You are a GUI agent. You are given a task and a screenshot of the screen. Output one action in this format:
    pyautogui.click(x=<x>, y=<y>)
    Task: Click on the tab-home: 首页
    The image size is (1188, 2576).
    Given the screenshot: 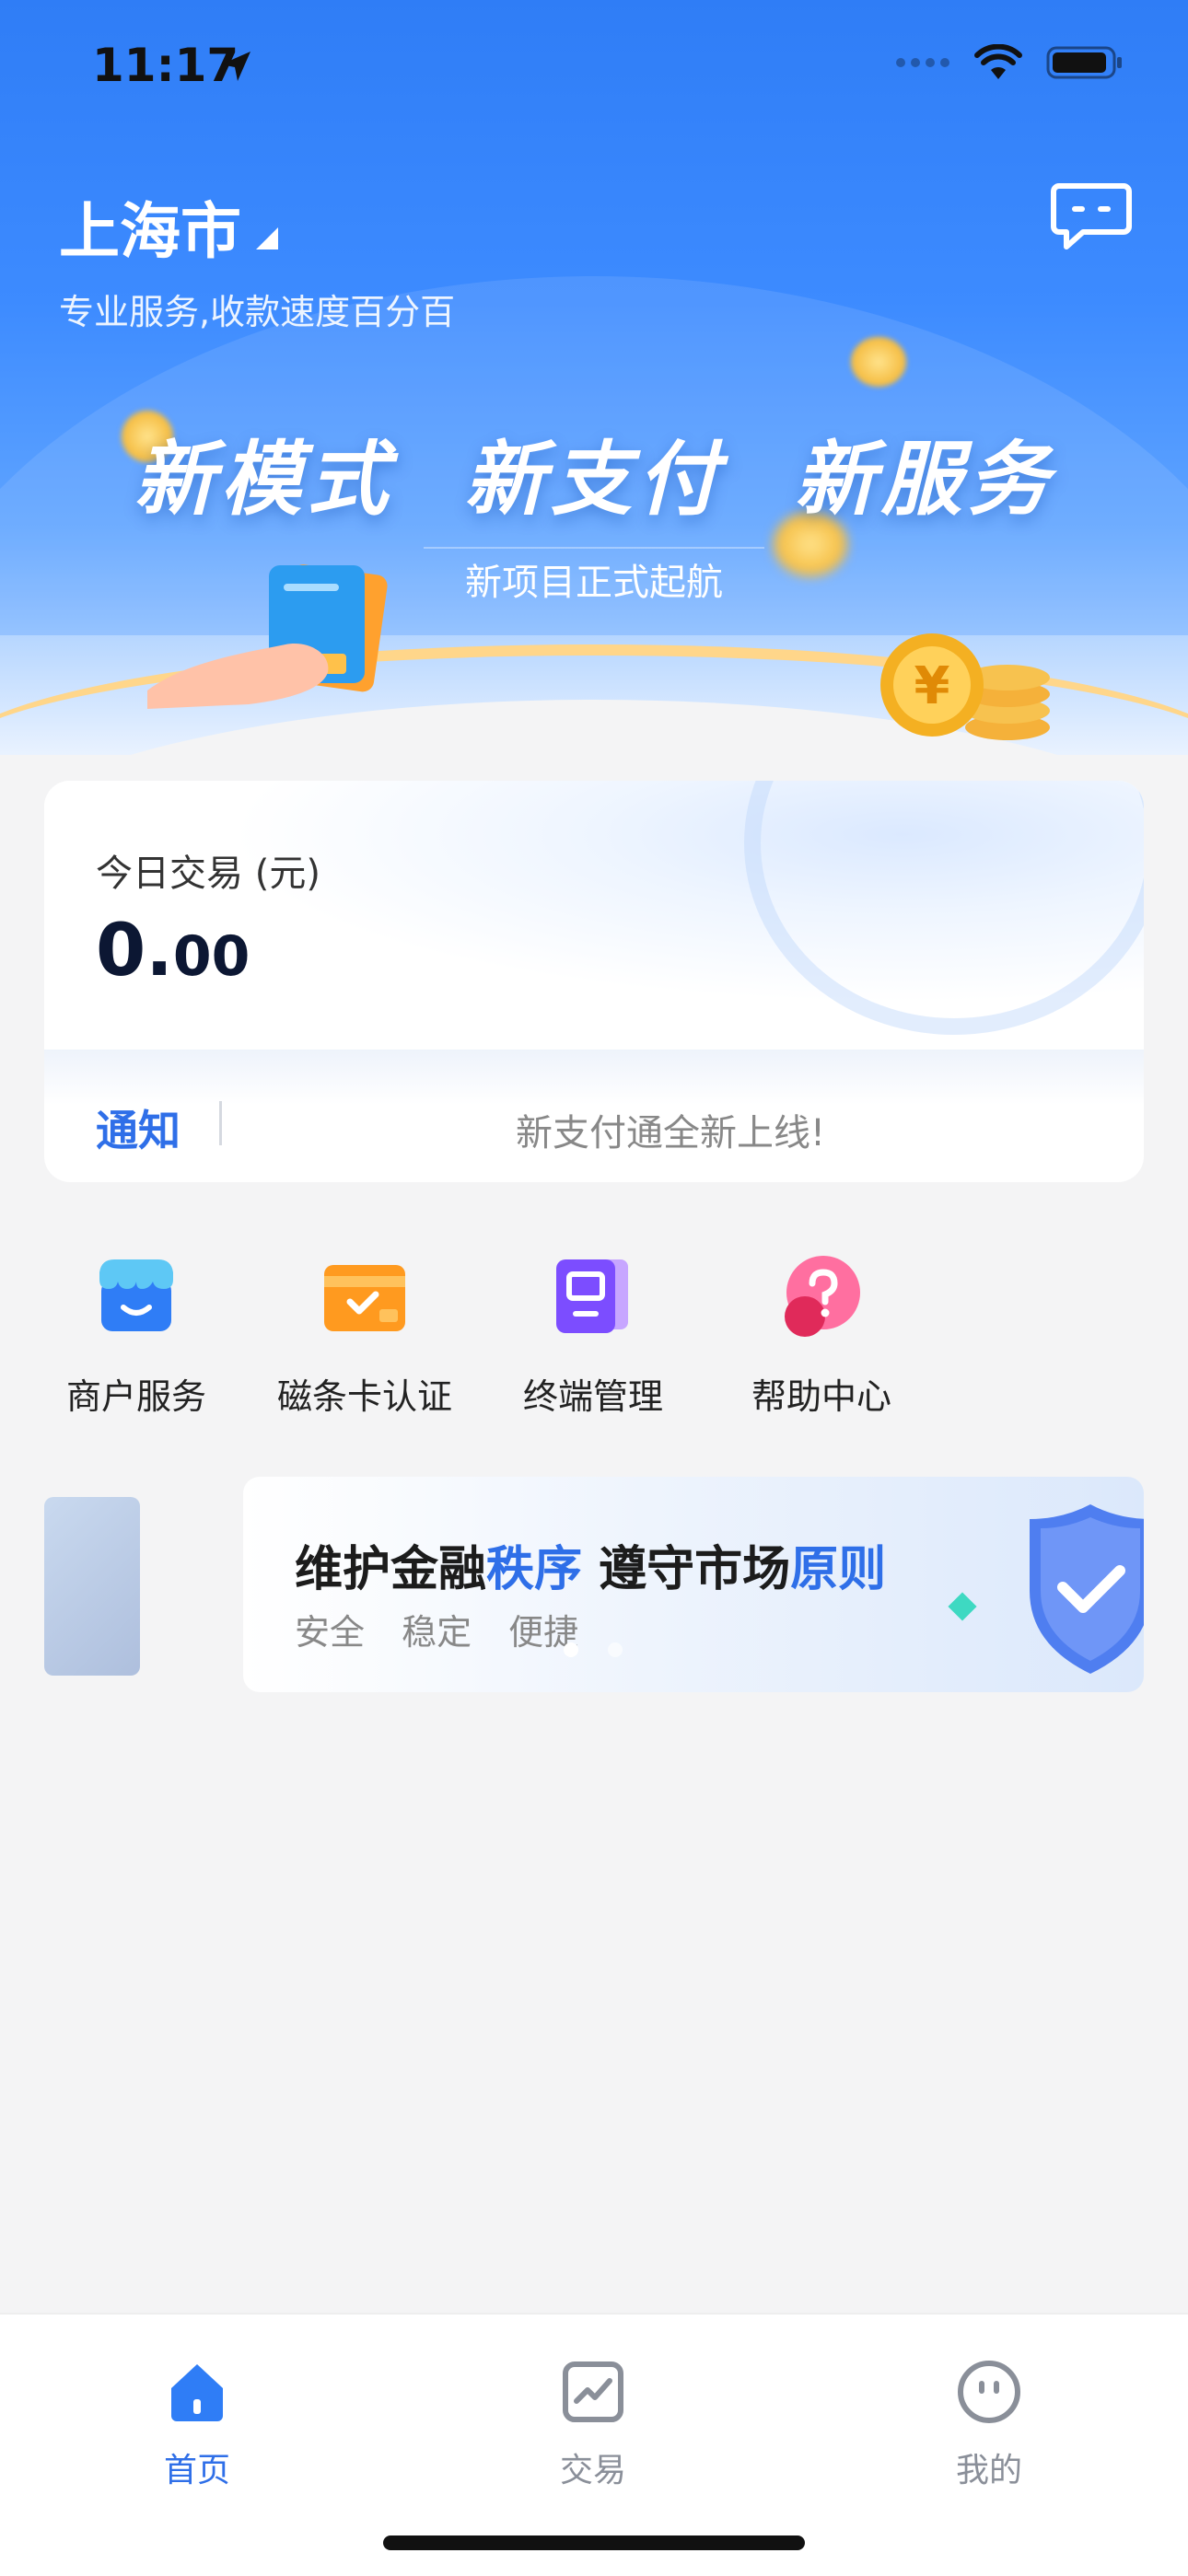 What is the action you would take?
    pyautogui.click(x=197, y=2425)
    